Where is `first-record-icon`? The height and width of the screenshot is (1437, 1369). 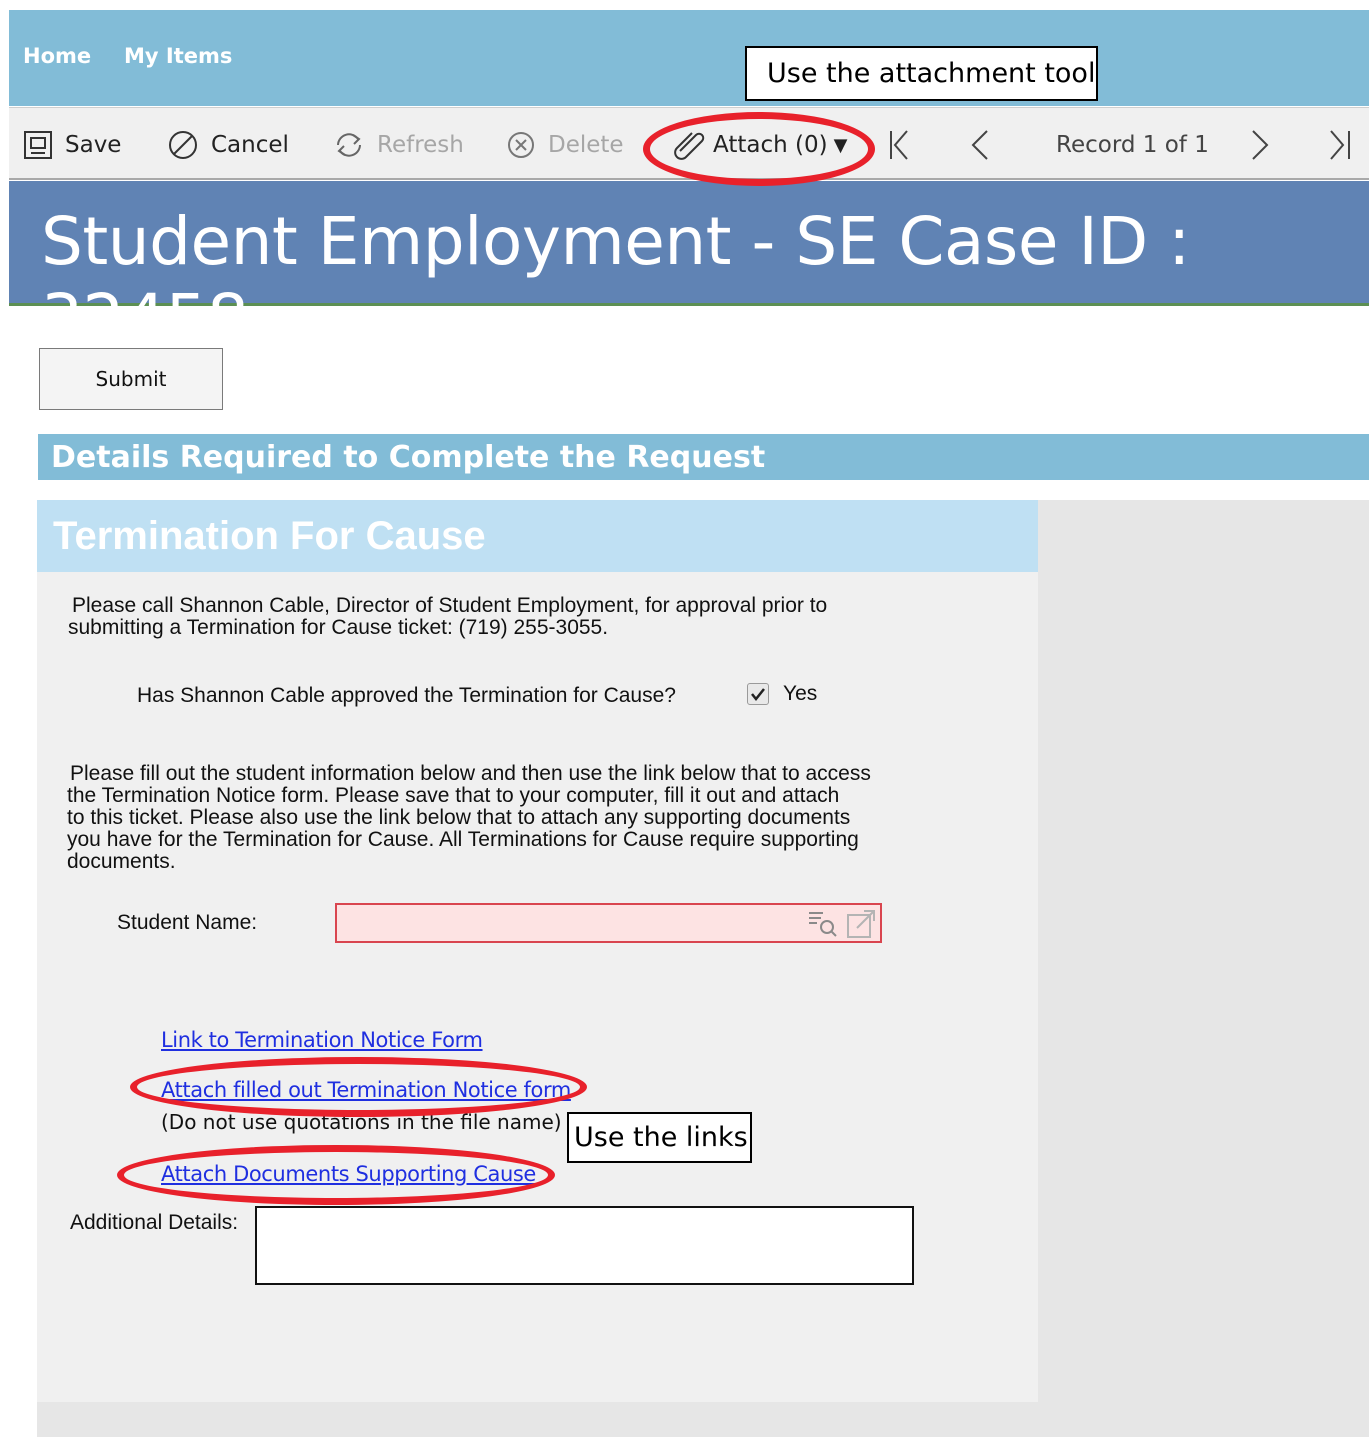 first-record-icon is located at coordinates (900, 147).